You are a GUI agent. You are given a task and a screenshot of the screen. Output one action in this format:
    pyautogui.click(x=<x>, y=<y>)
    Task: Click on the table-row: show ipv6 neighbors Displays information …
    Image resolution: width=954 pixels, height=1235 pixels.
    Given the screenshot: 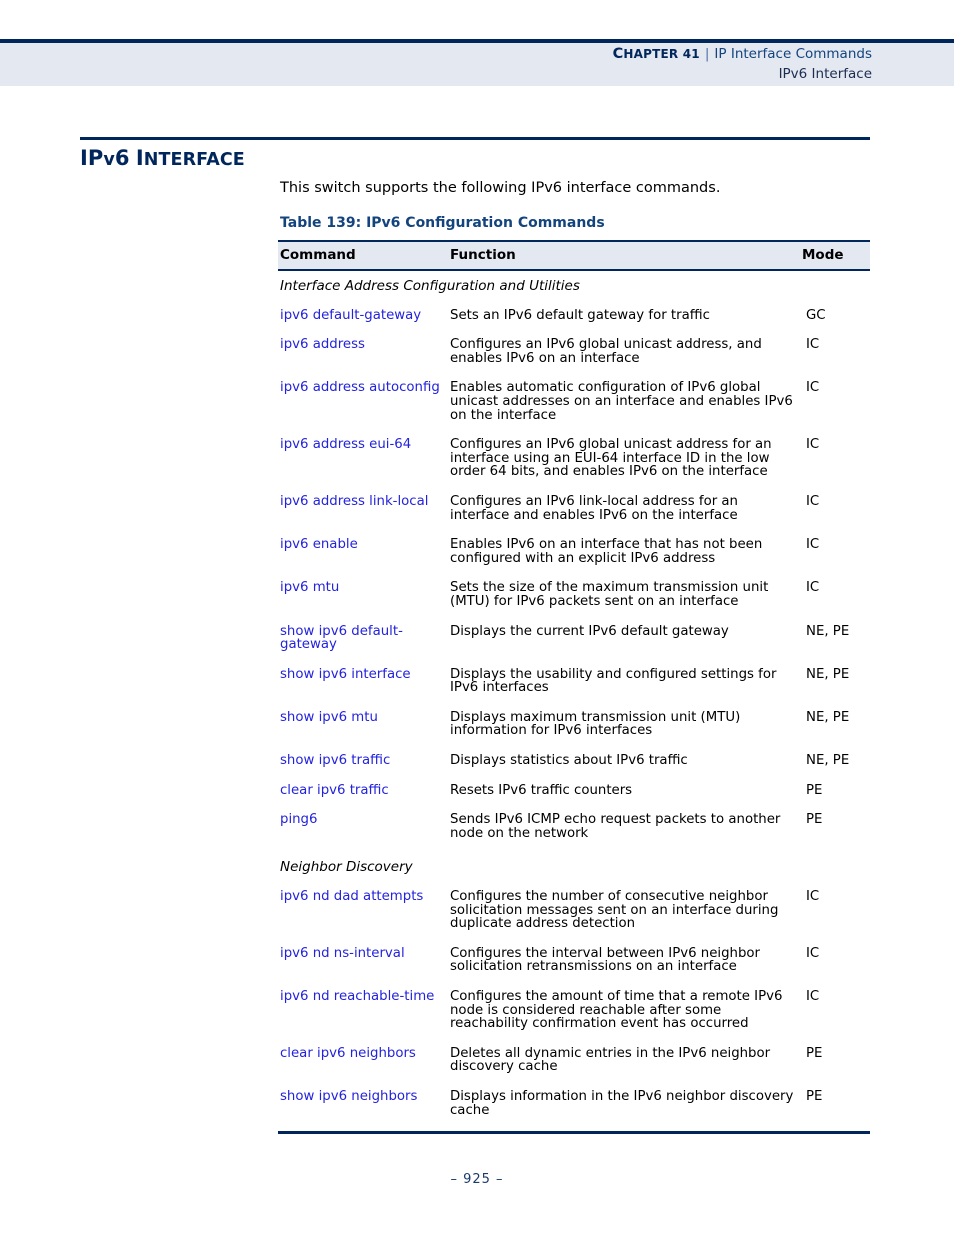 What is the action you would take?
    pyautogui.click(x=574, y=1107)
    